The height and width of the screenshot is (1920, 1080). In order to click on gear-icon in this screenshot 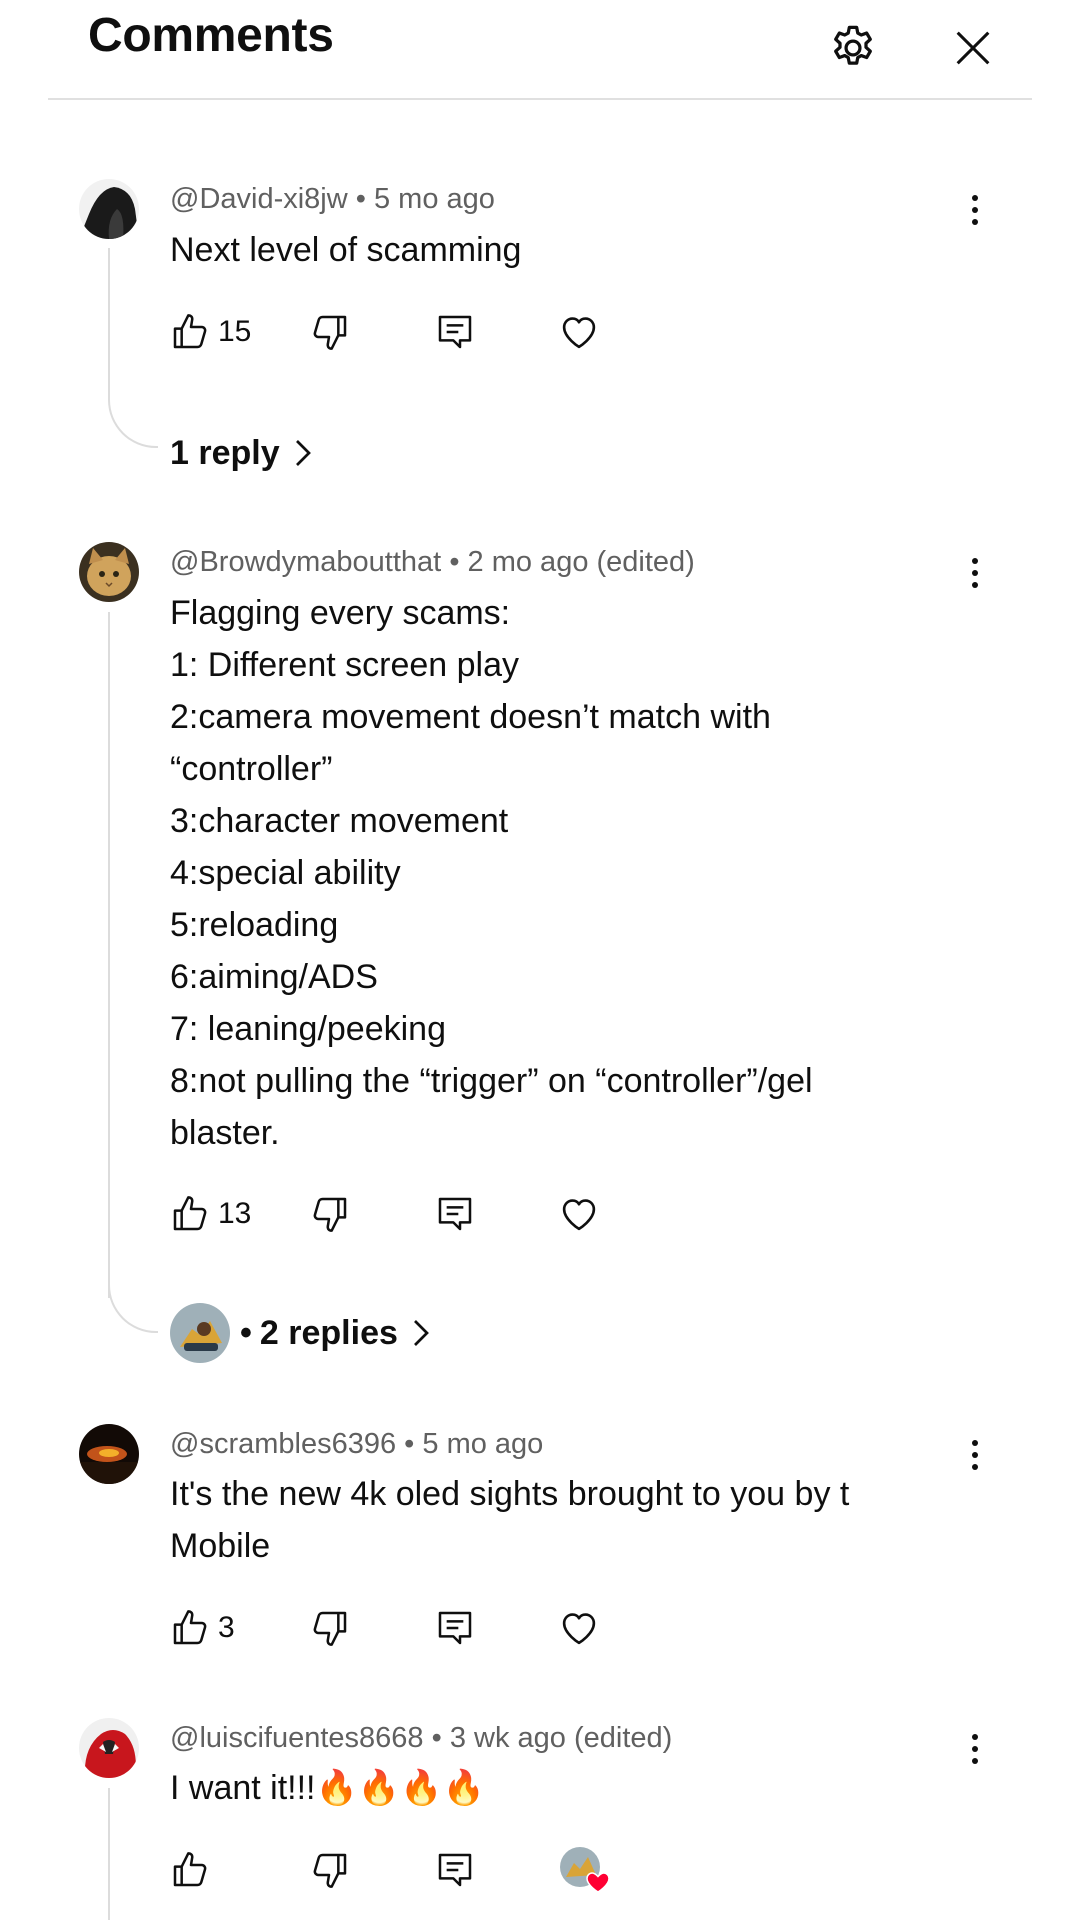, I will do `click(853, 45)`.